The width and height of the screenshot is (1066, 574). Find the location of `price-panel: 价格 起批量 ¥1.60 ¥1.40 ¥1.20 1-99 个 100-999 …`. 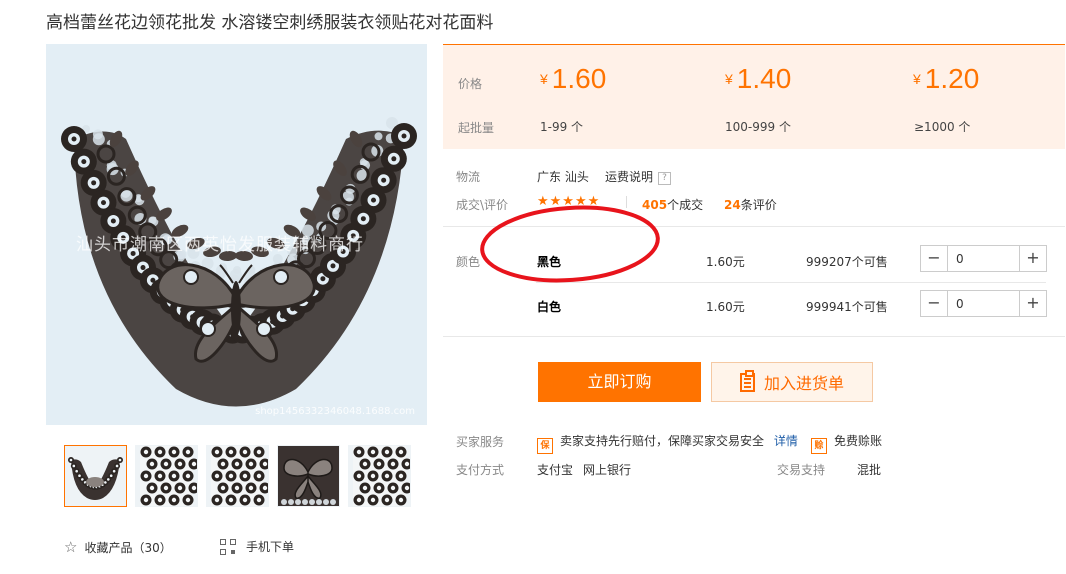

price-panel: 价格 起批量 ¥1.60 ¥1.40 ¥1.20 1-99 个 100-999 … is located at coordinates (754, 96).